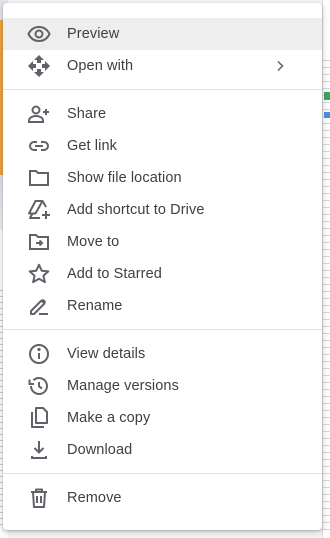 The width and height of the screenshot is (330, 538). I want to click on drive-shortcut-icon, so click(39, 210).